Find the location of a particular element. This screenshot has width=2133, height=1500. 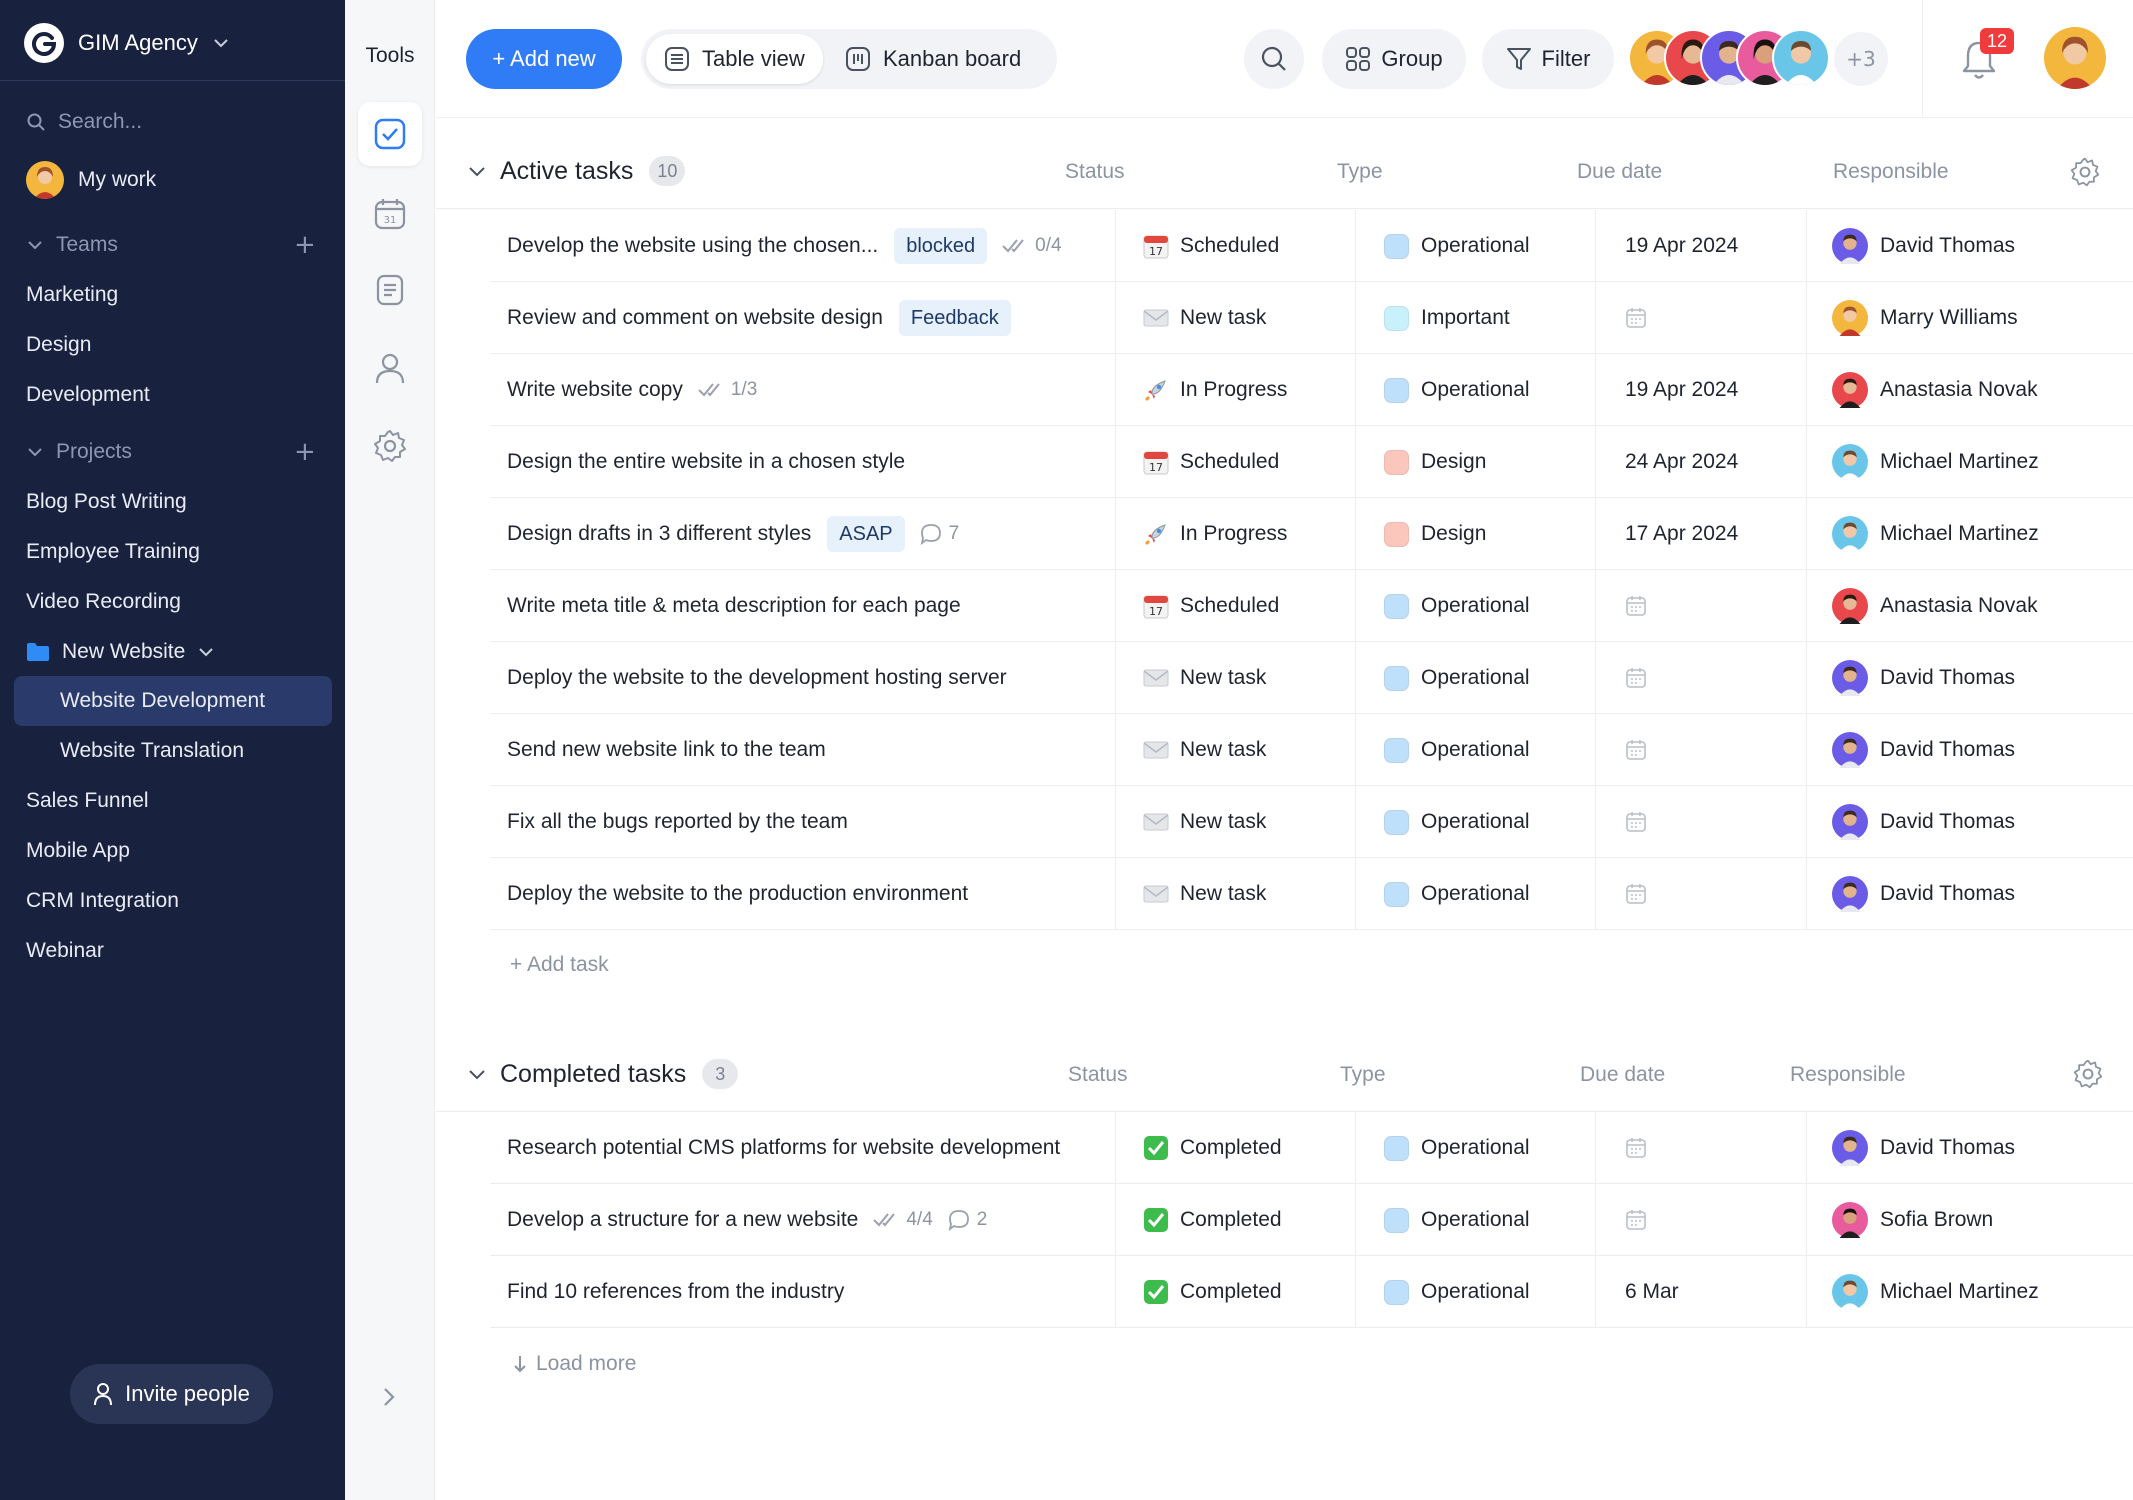

add-project-icon: + is located at coordinates (305, 452).